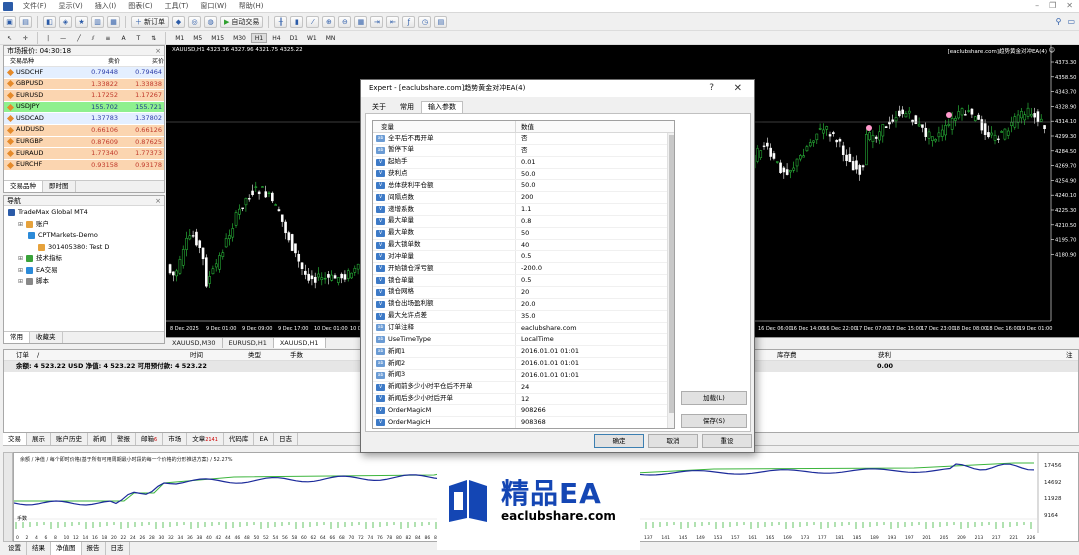 This screenshot has height=555, width=1079. Describe the element at coordinates (84, 165) in the screenshot. I see `market-watch-row: EURCHF 0.93158 0.93178` at that location.